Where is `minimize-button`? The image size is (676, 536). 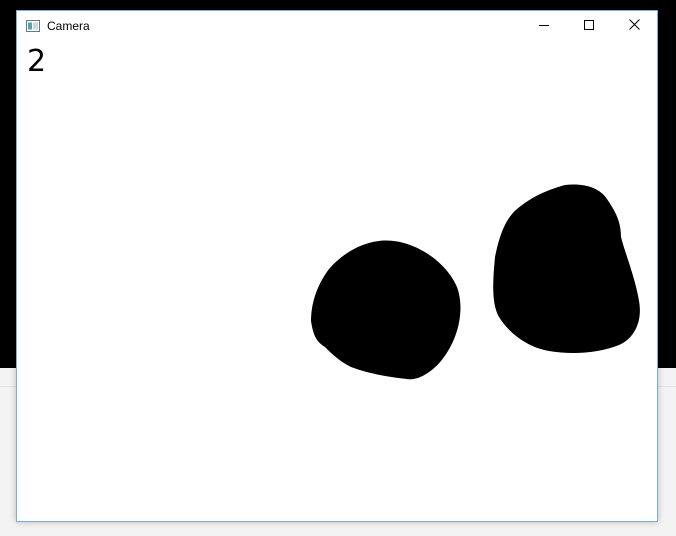 minimize-button is located at coordinates (544, 26).